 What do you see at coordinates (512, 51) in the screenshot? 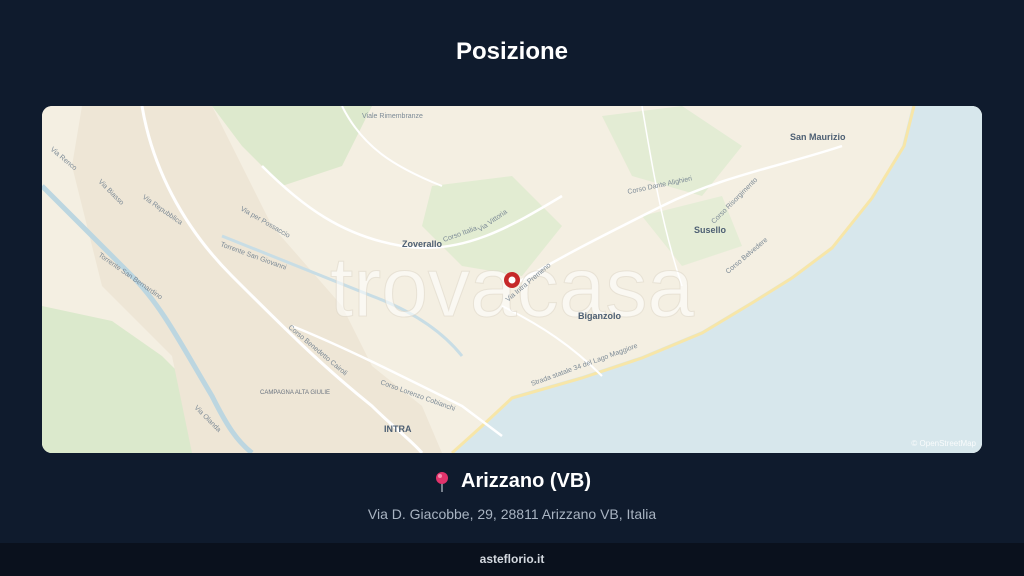
I see `page-title: Posizione` at bounding box center [512, 51].